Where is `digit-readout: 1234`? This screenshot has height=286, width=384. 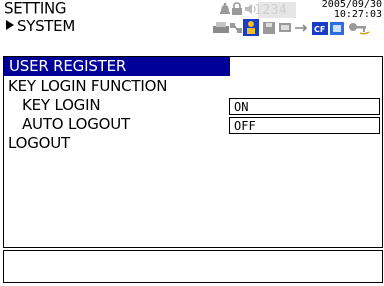
digit-readout: 1234 is located at coordinates (271, 10).